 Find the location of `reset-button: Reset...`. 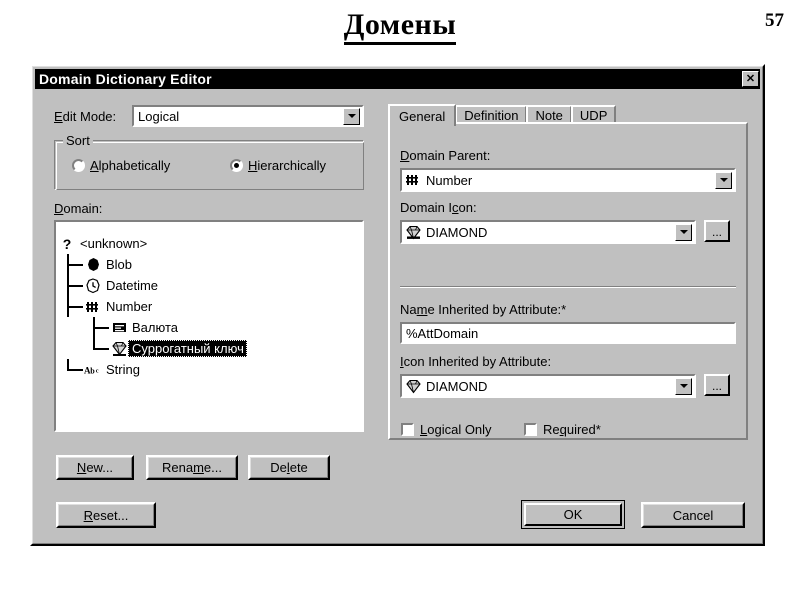

reset-button: Reset... is located at coordinates (106, 515).